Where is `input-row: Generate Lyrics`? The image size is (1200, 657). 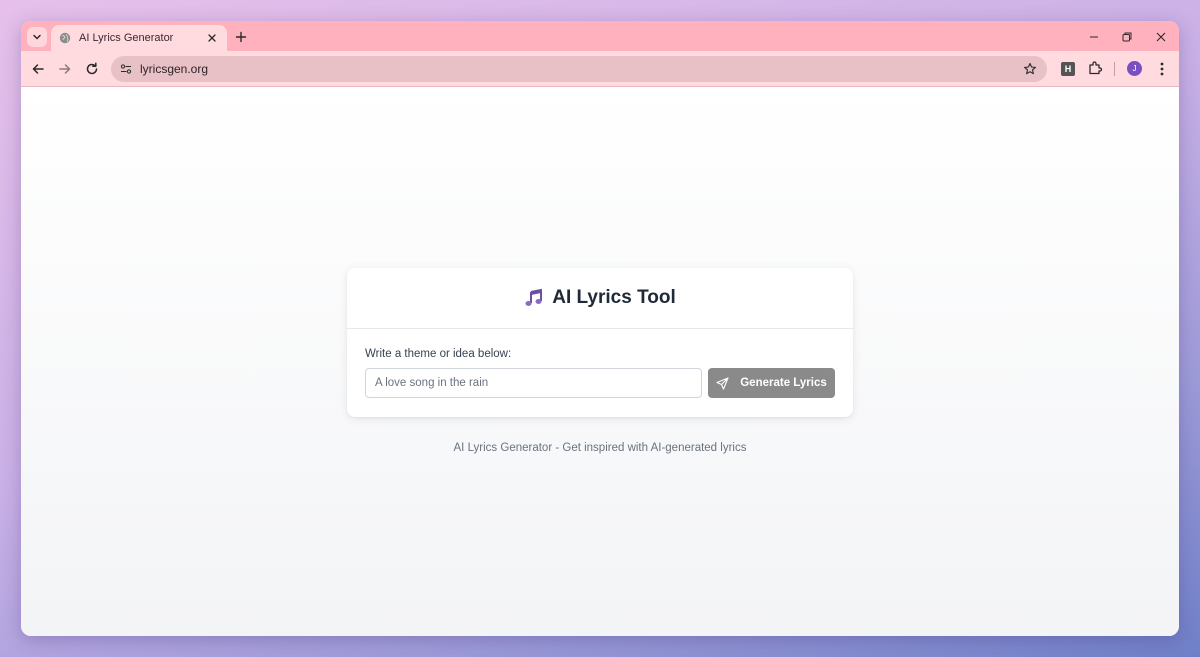
input-row: Generate Lyrics is located at coordinates (600, 383).